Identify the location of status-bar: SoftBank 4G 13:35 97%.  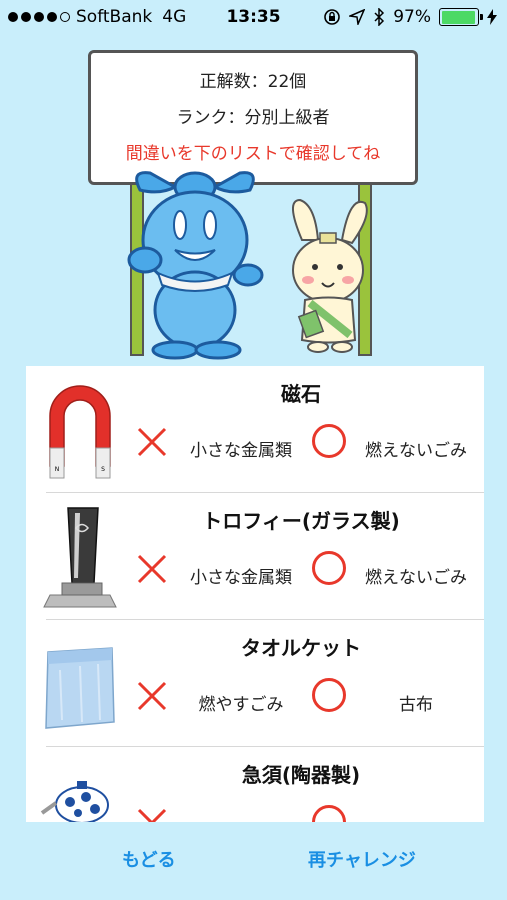
(253, 18).